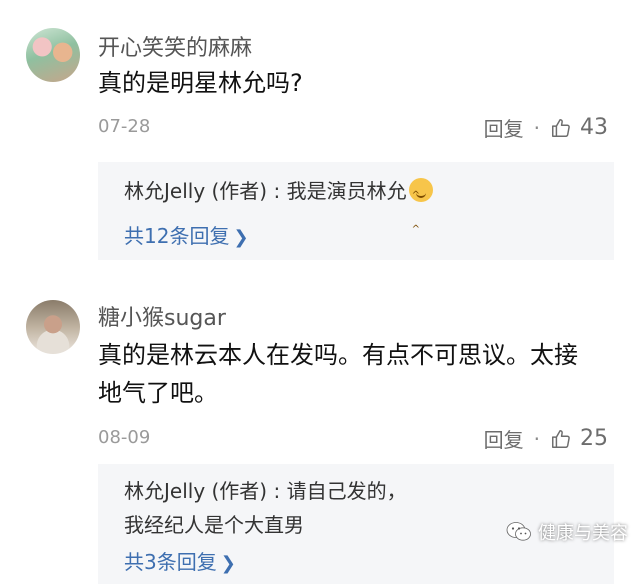 The image size is (640, 584). I want to click on comment-date: 08-09, so click(124, 437).